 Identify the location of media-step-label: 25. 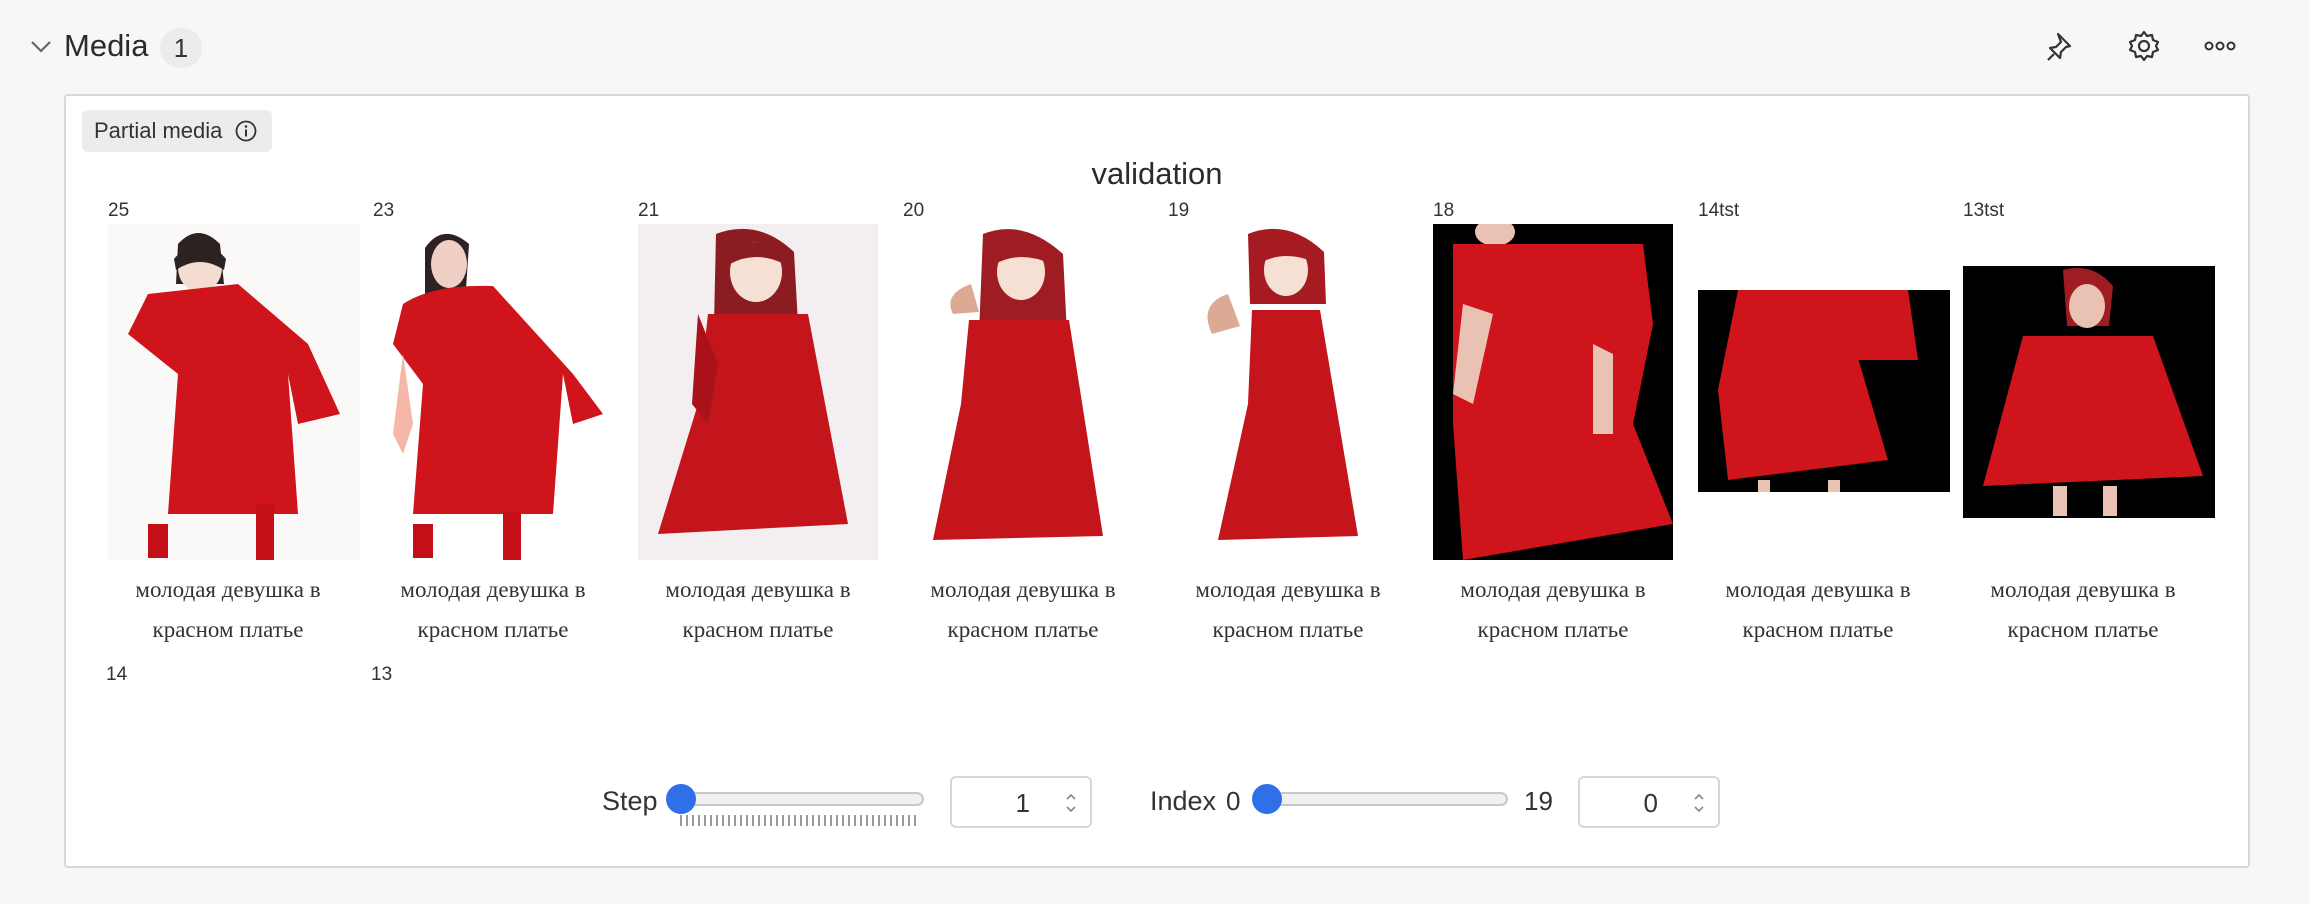
(119, 210).